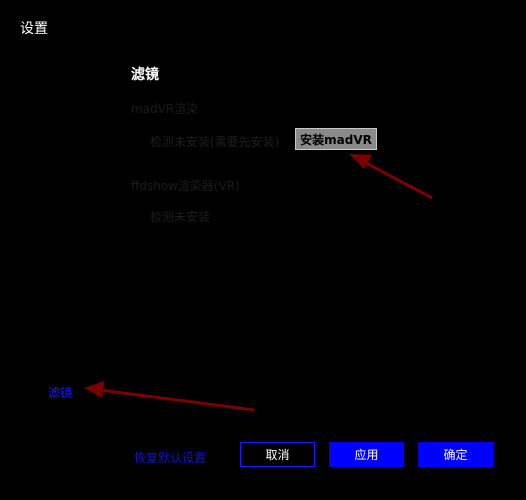  I want to click on annotation-arrow-install, so click(391, 177).